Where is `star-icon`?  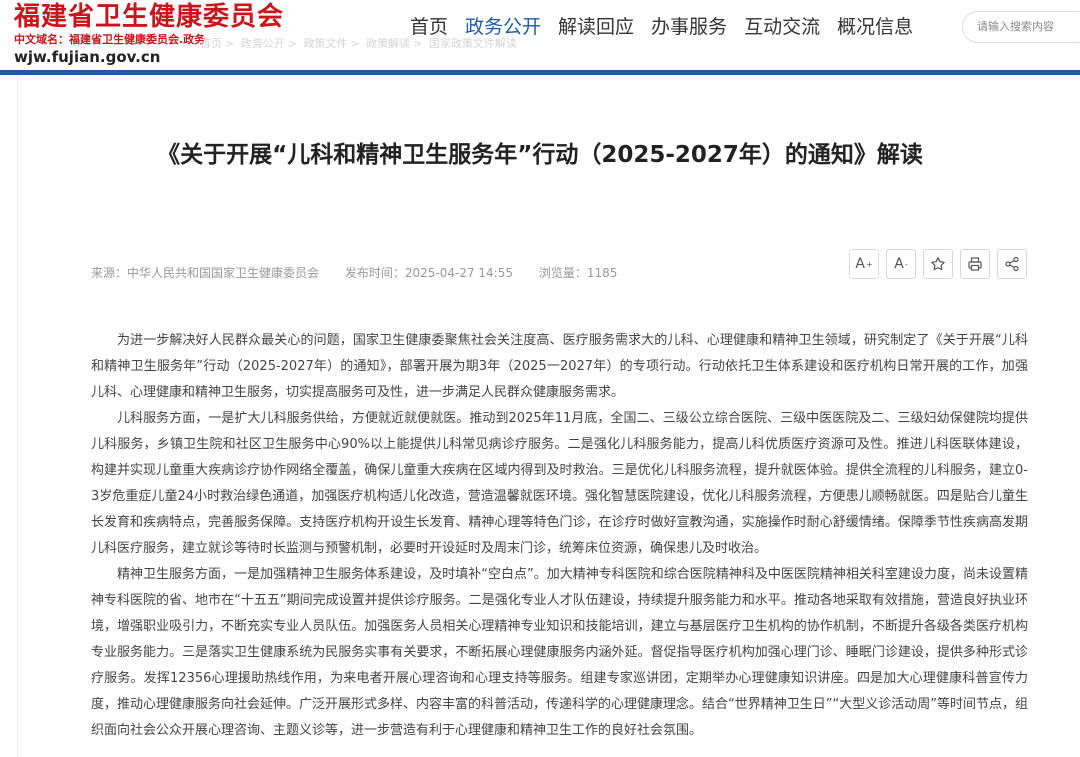 star-icon is located at coordinates (938, 264).